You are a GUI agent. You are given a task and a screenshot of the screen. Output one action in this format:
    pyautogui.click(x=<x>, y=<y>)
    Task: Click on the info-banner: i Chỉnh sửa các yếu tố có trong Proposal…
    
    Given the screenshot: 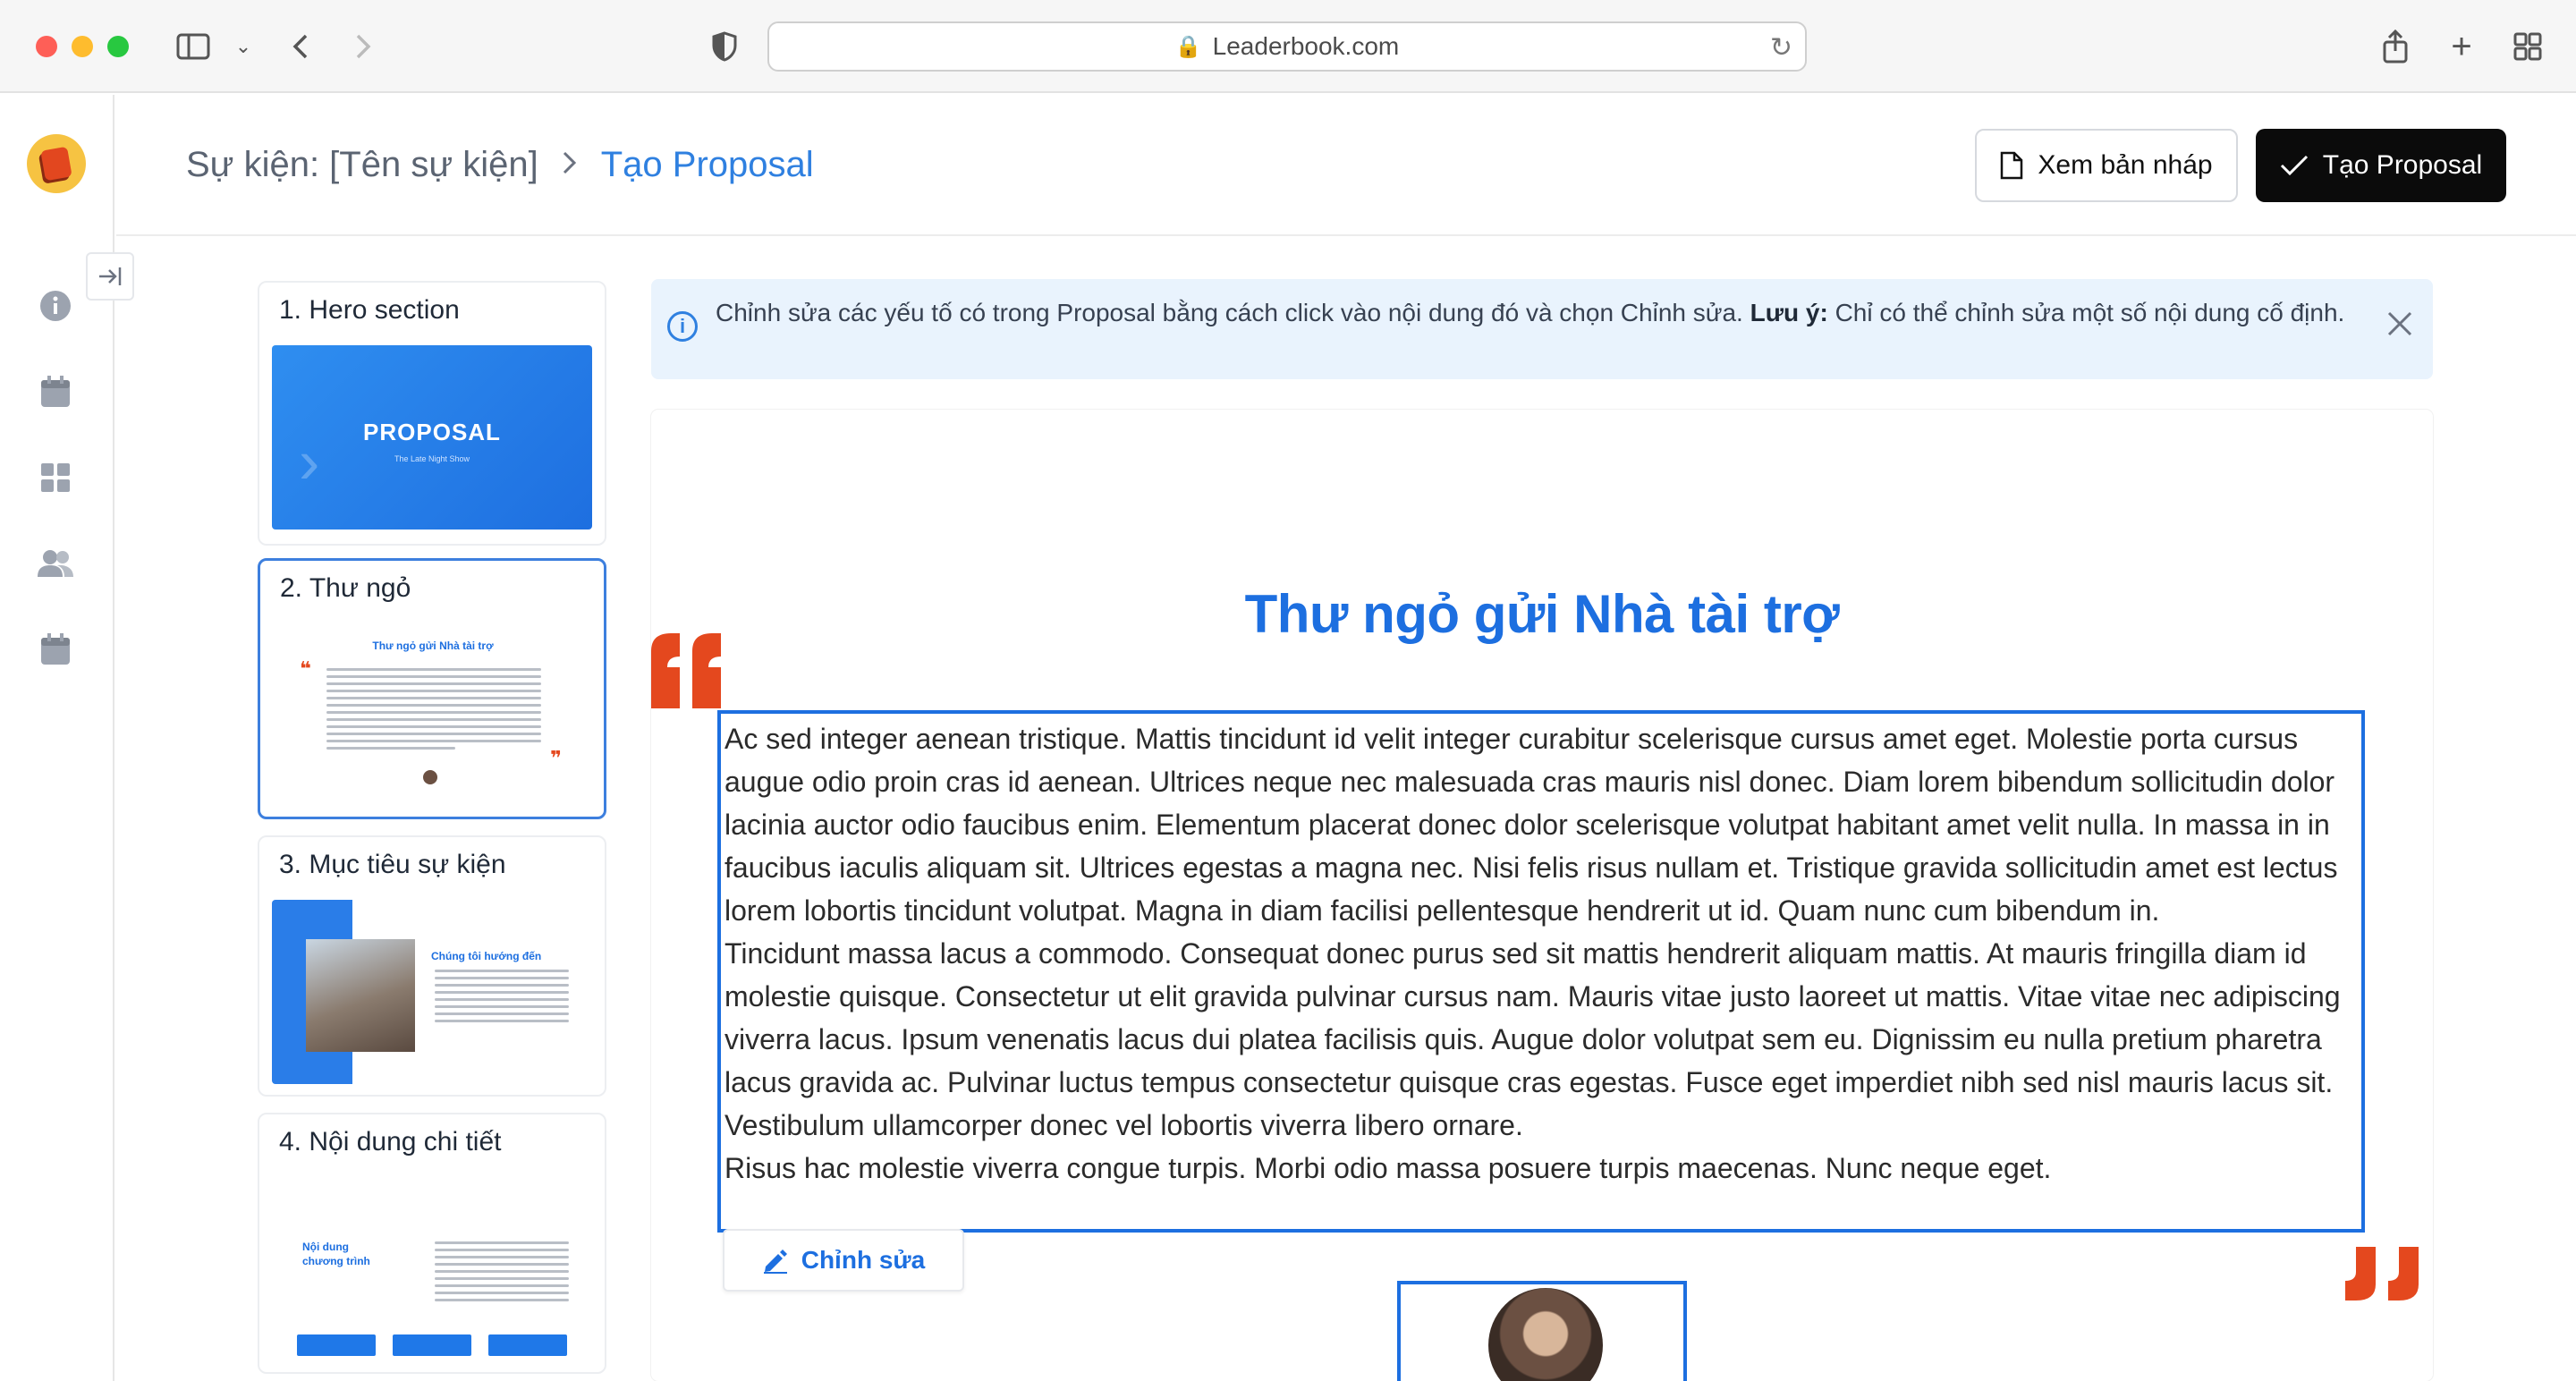 What is the action you would take?
    pyautogui.click(x=1542, y=329)
    